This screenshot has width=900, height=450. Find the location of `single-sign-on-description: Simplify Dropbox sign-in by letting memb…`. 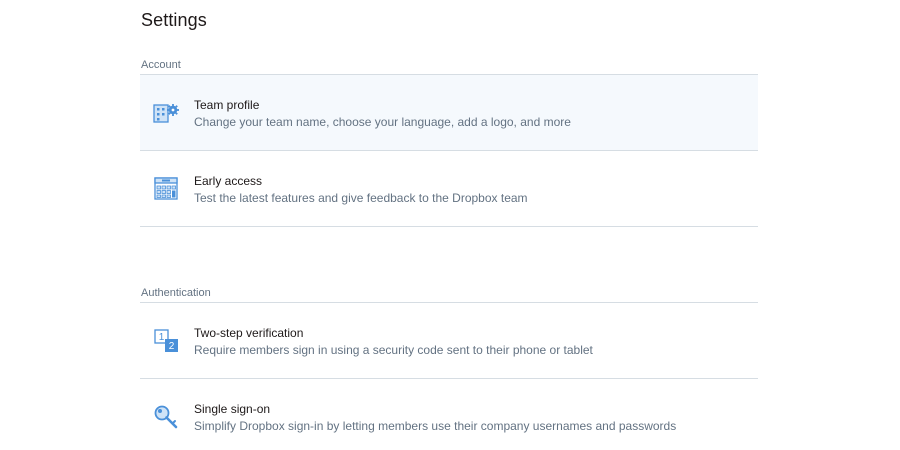

single-sign-on-description: Simplify Dropbox sign-in by letting memb… is located at coordinates (435, 426).